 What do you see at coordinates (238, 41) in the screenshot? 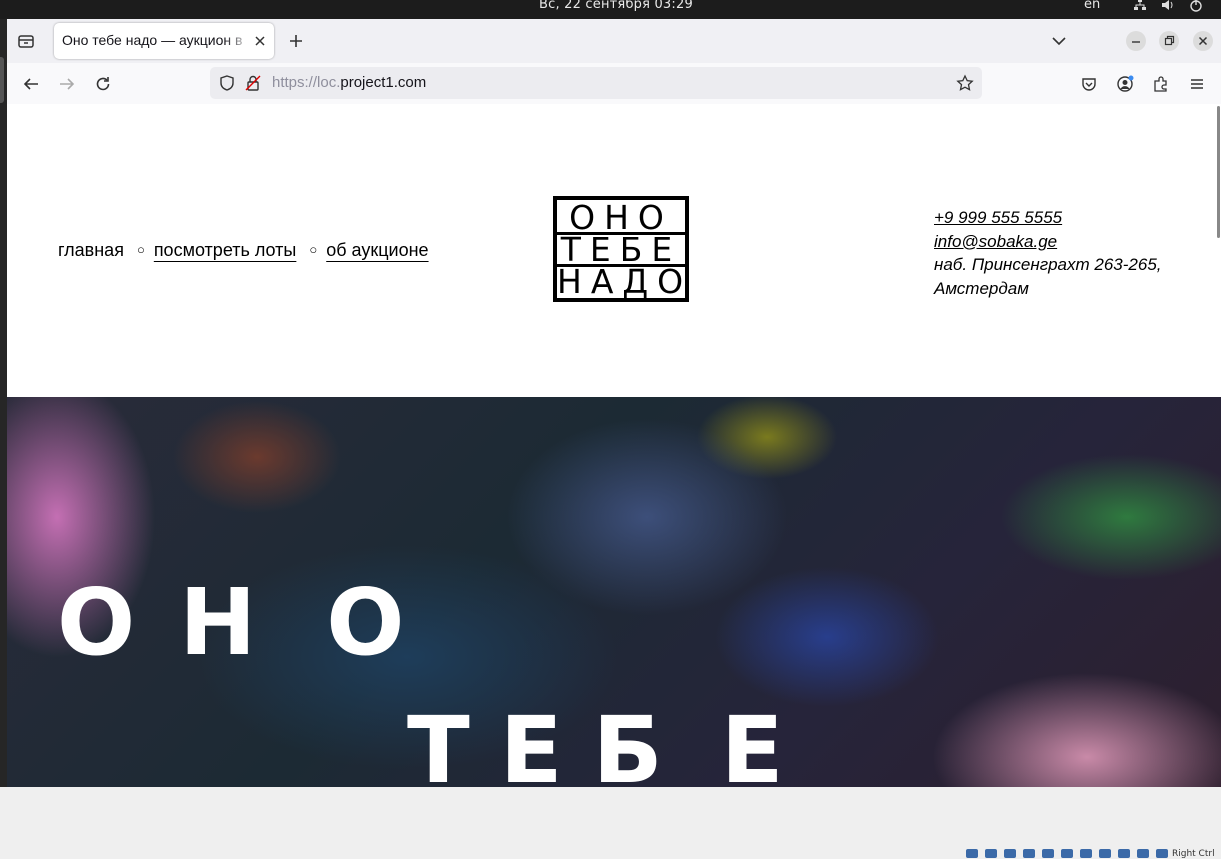
I see `tab-title-fade` at bounding box center [238, 41].